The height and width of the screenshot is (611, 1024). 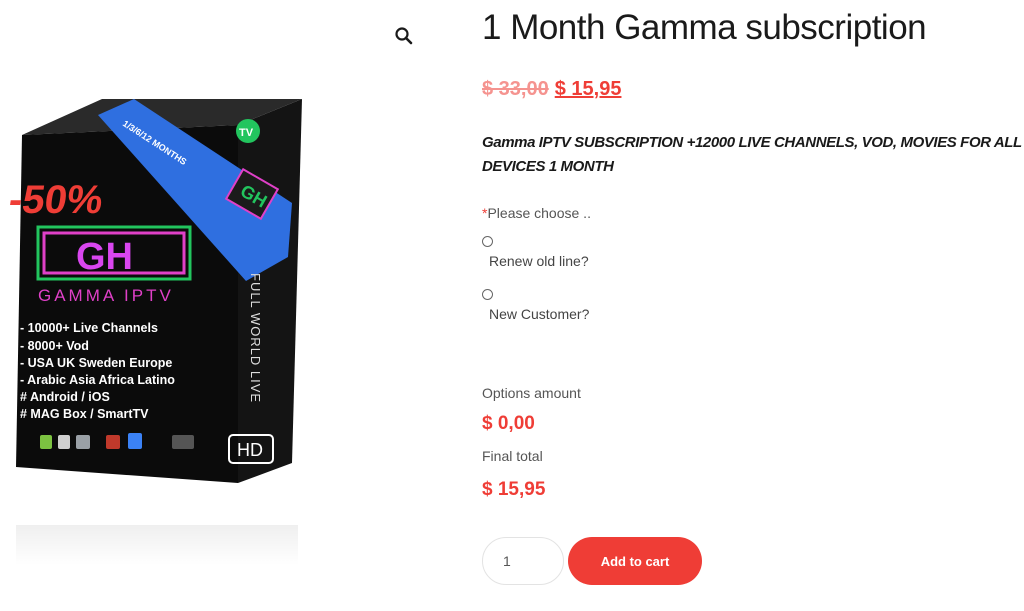 What do you see at coordinates (84, 414) in the screenshot?
I see `feature-line: # MAG Box / SmartTV` at bounding box center [84, 414].